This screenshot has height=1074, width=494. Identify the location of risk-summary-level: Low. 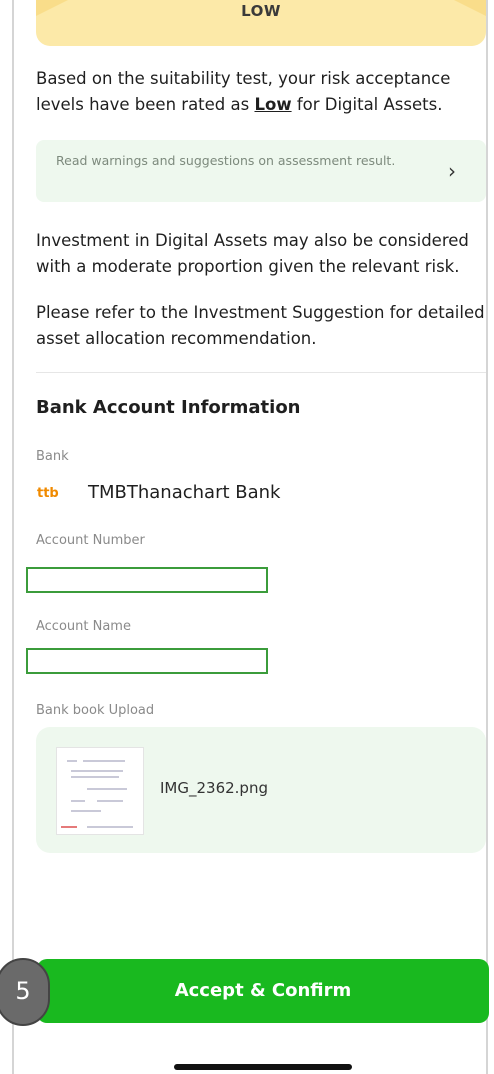
(273, 104).